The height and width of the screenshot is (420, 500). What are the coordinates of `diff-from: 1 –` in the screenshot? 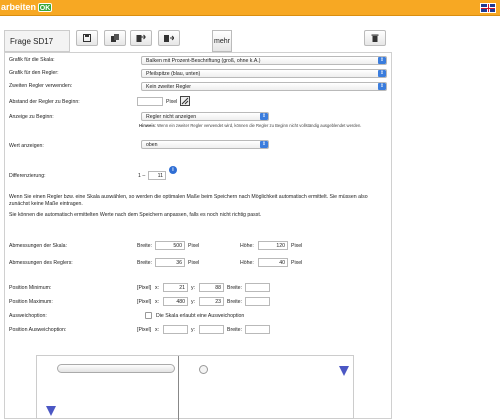 It's located at (142, 176).